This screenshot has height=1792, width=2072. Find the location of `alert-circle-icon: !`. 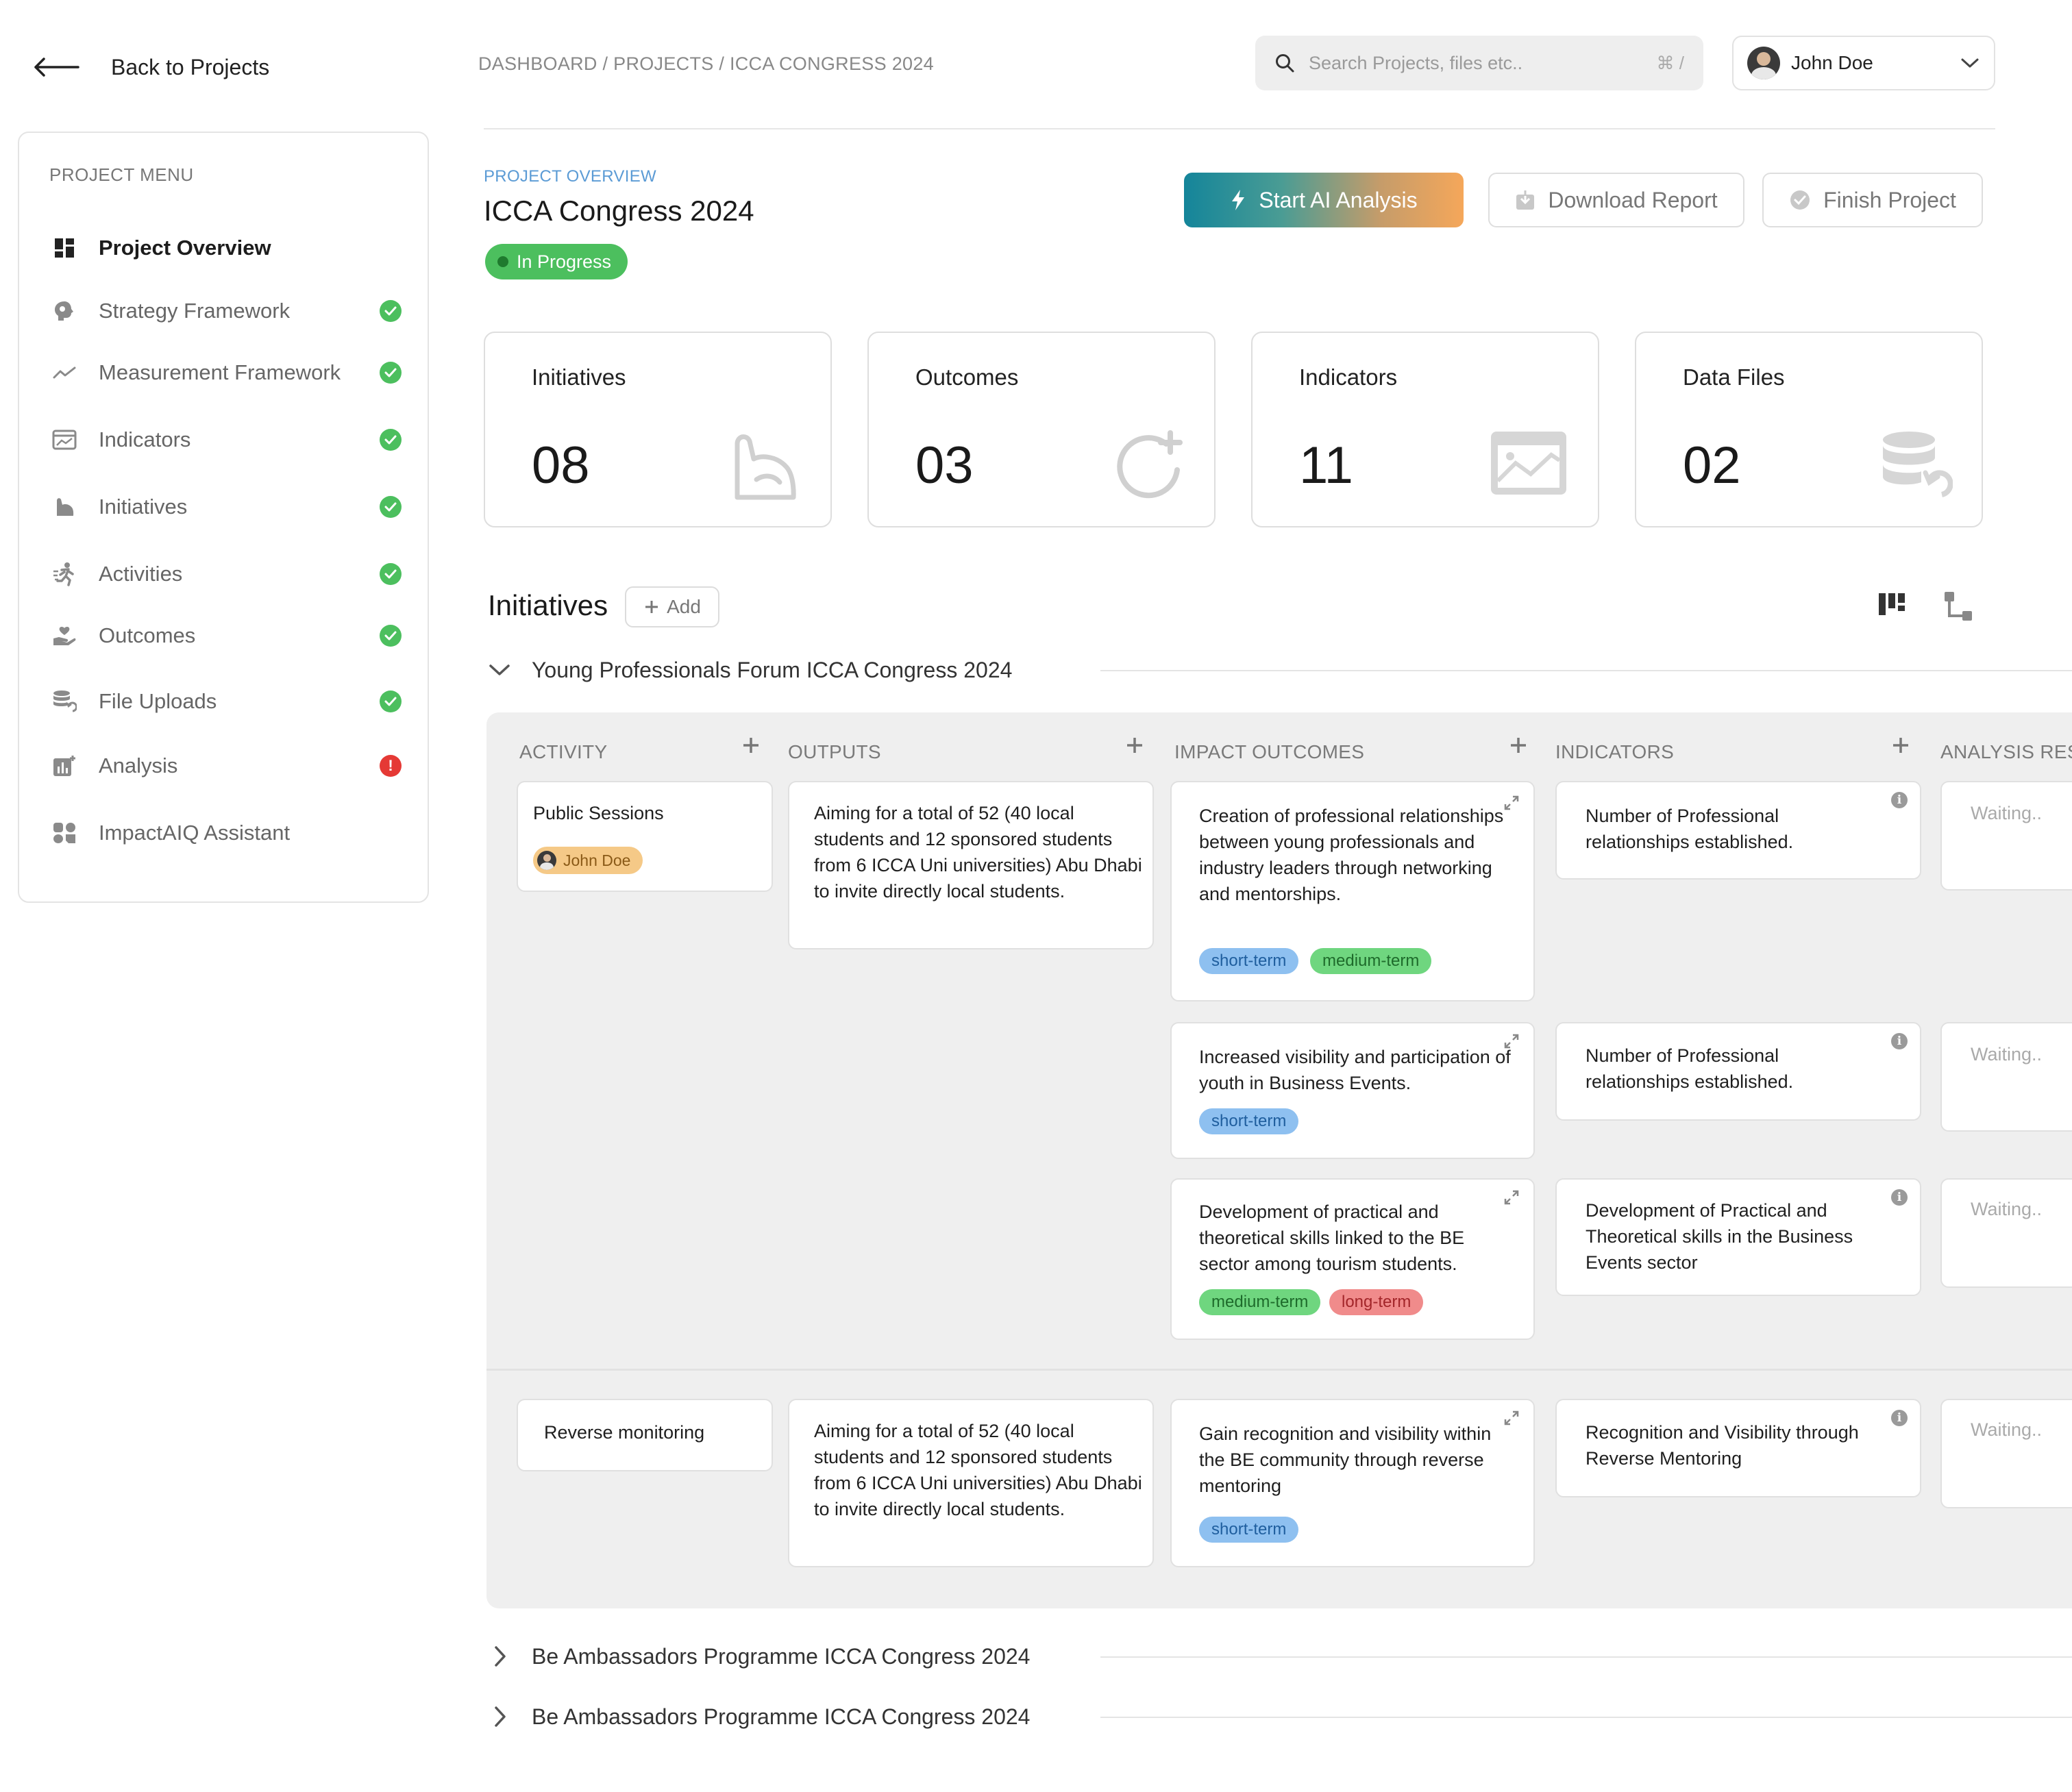

alert-circle-icon: ! is located at coordinates (391, 766).